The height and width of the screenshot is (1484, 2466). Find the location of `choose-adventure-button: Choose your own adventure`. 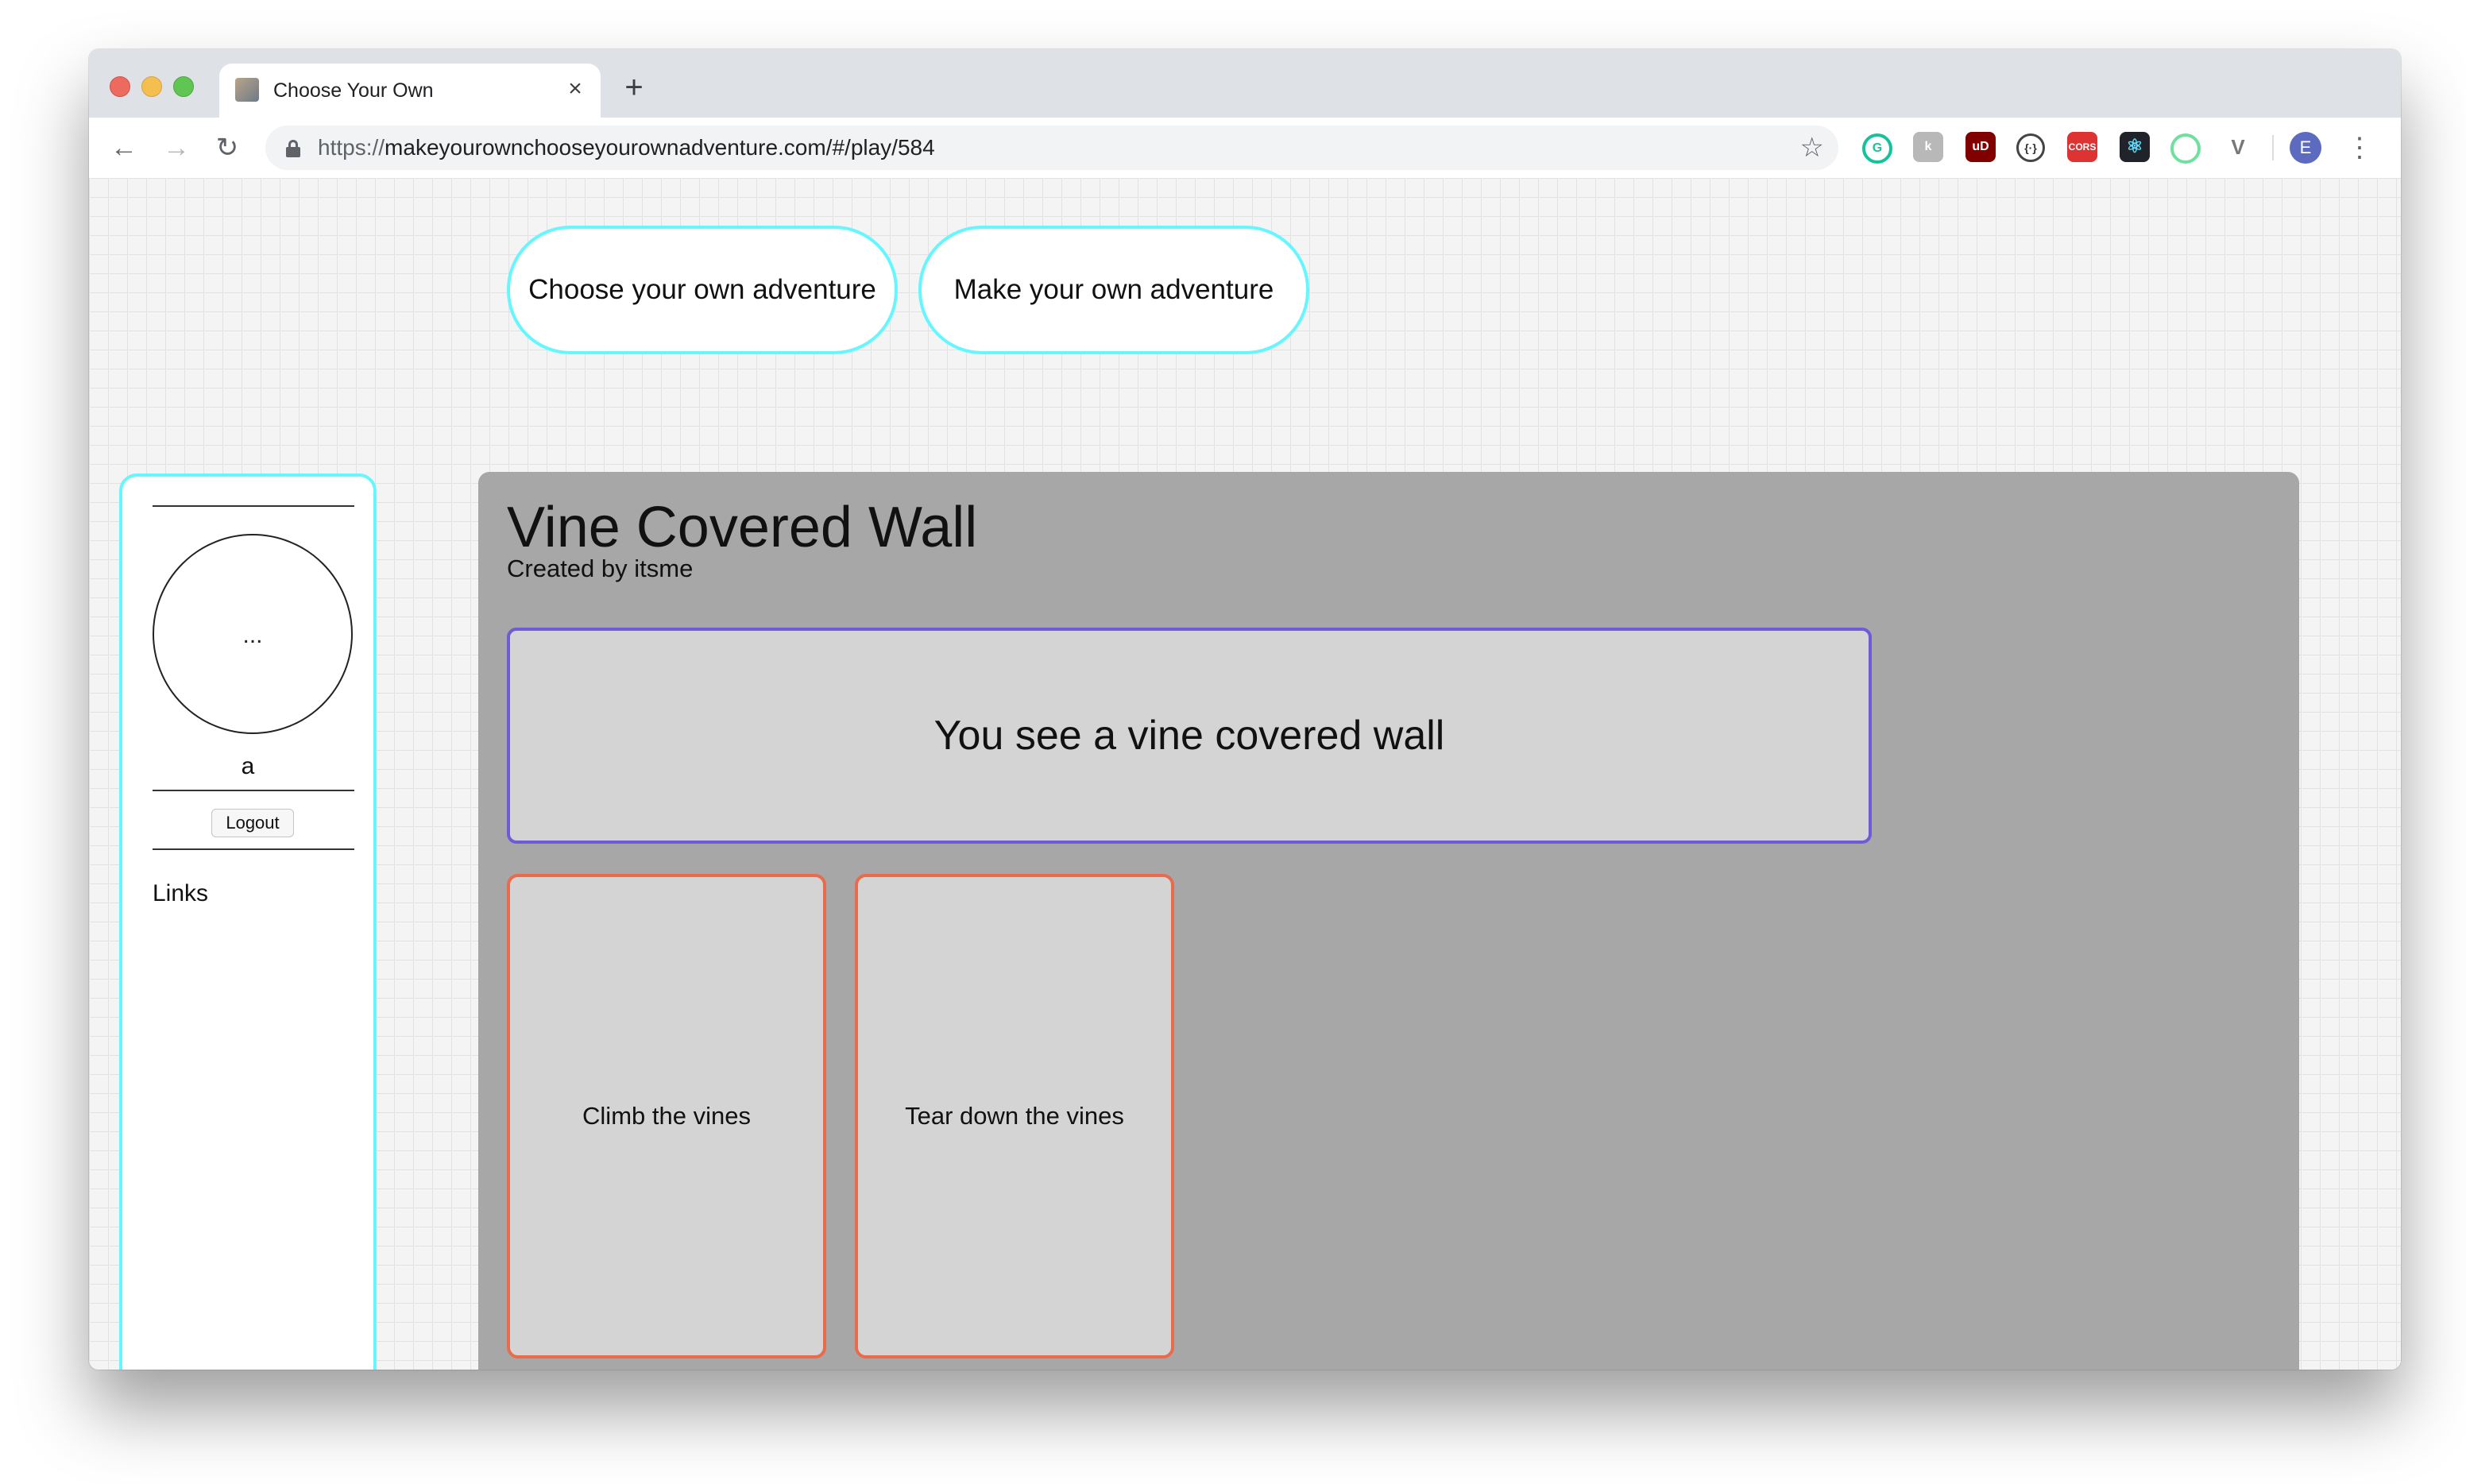

choose-adventure-button: Choose your own adventure is located at coordinates (702, 290).